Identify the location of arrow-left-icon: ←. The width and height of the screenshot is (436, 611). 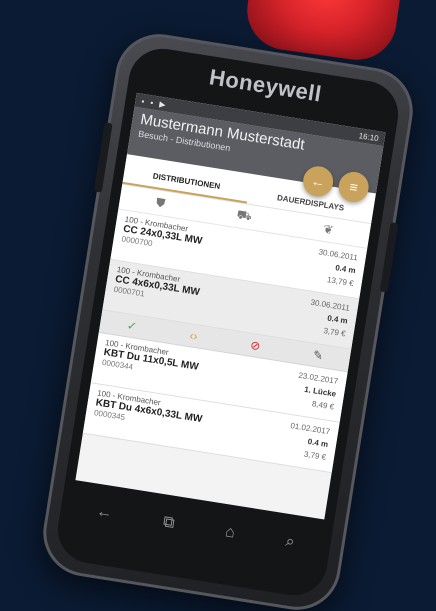
(318, 181).